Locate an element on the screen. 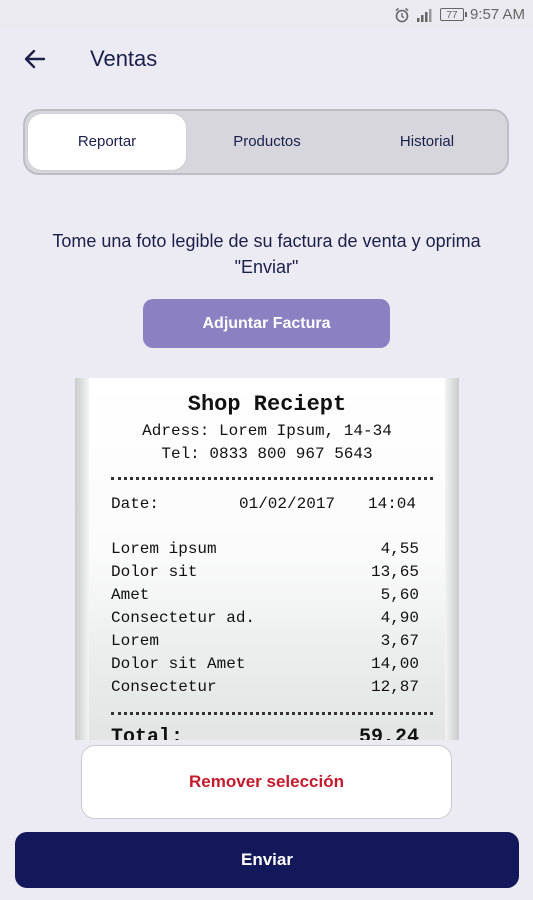  receipt-item-price: 4,90 is located at coordinates (399, 618).